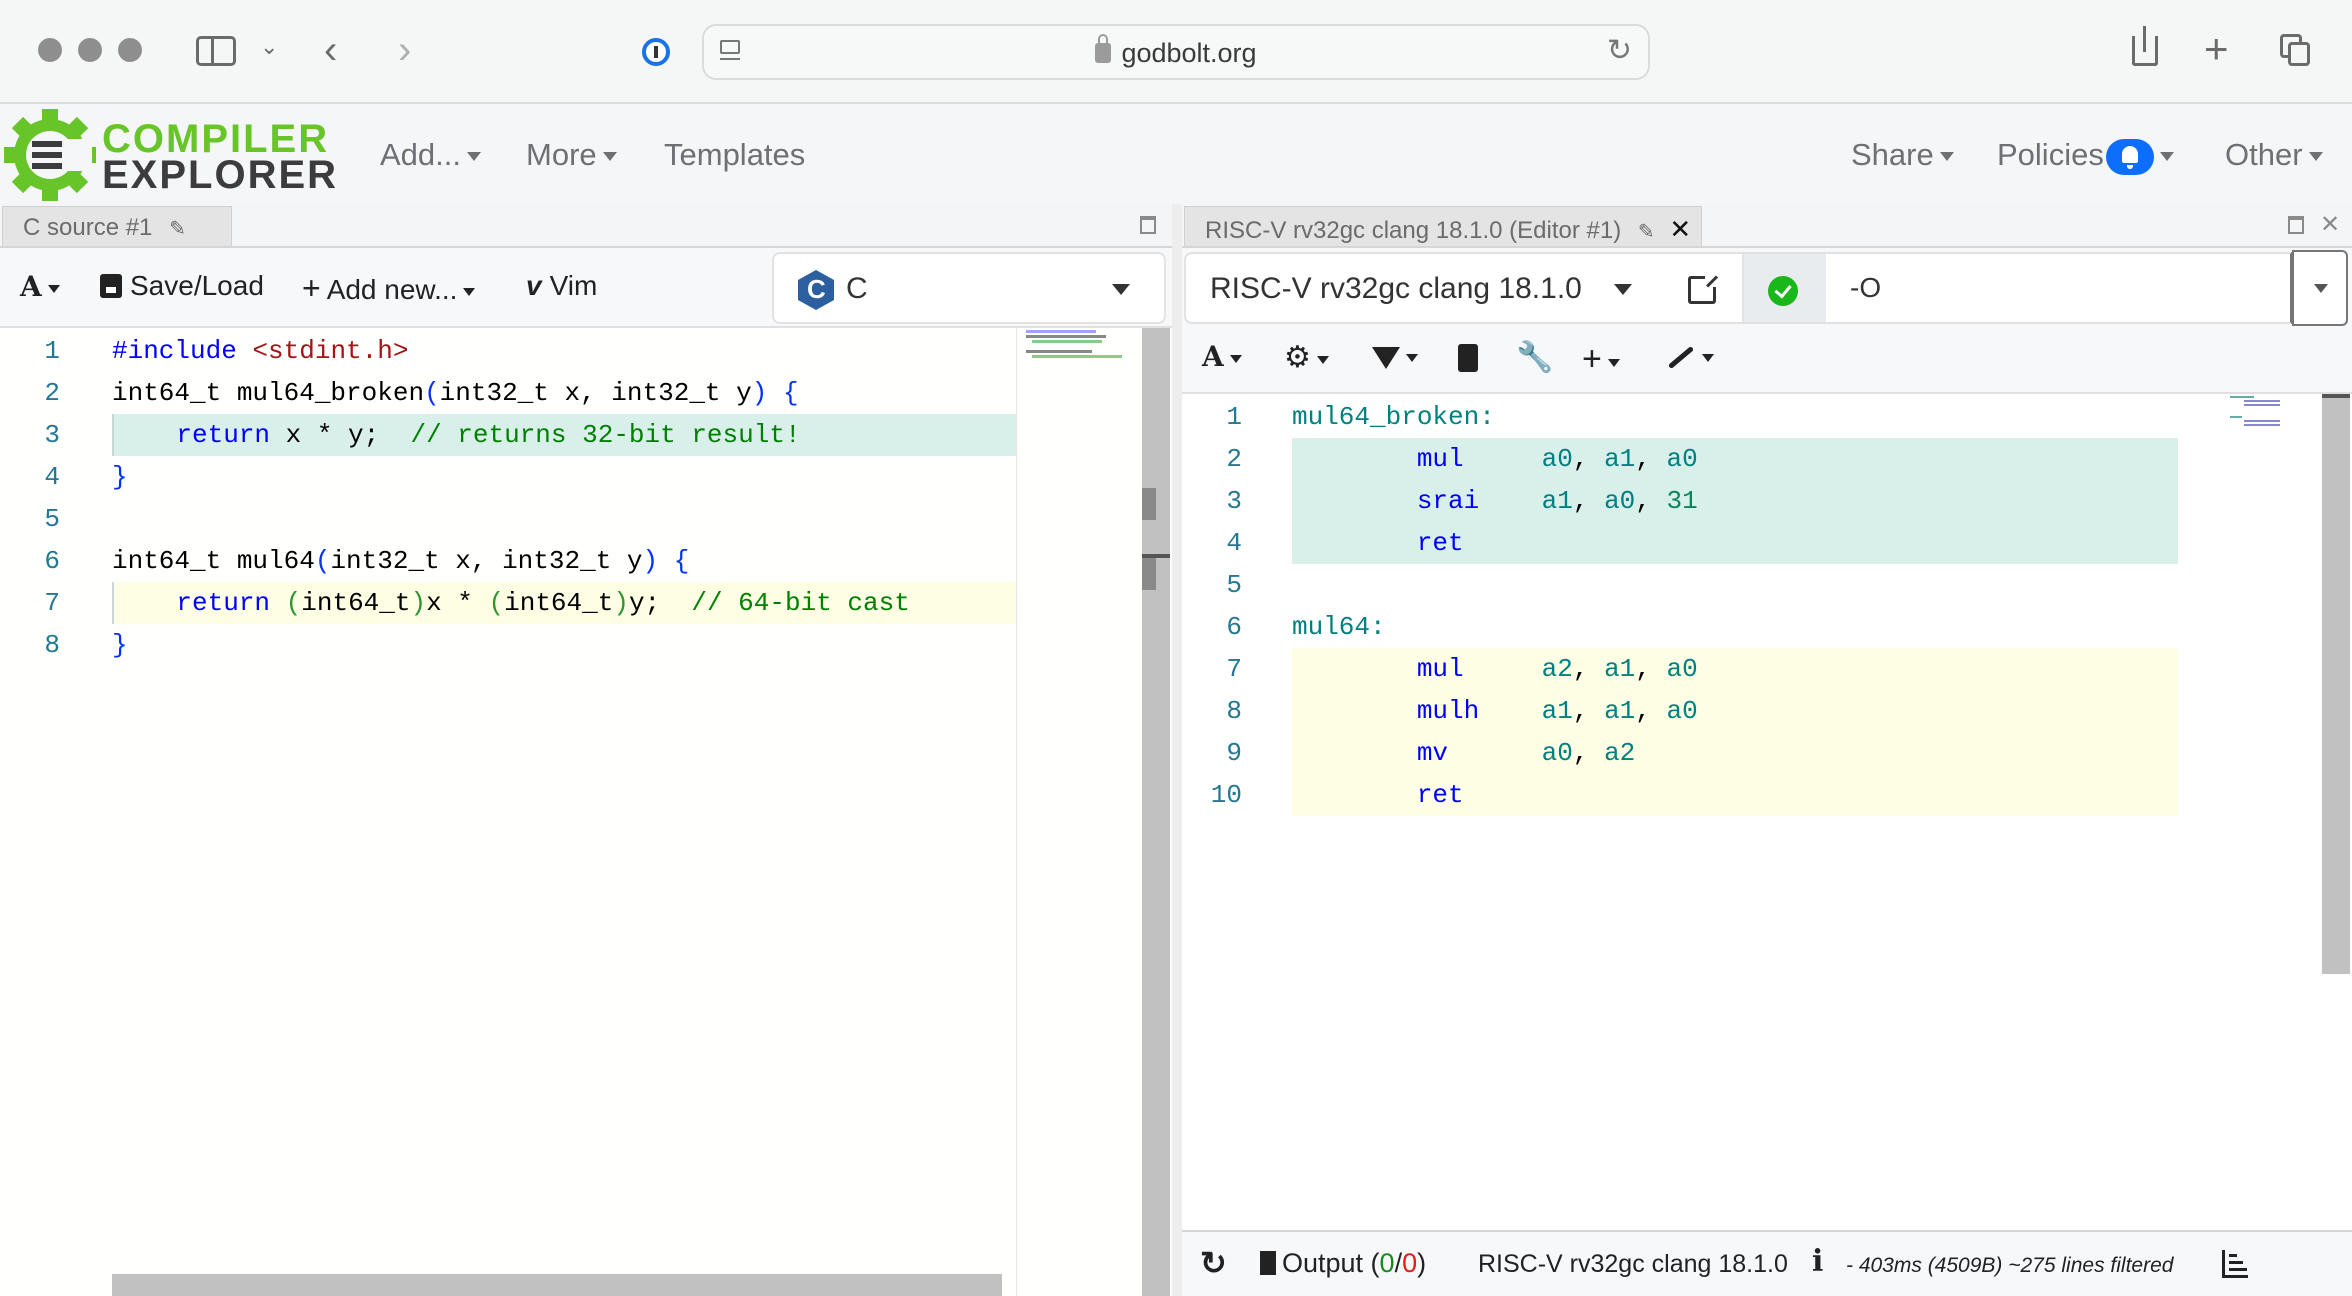 The image size is (2352, 1296). I want to click on code-token: ), so click(621, 603).